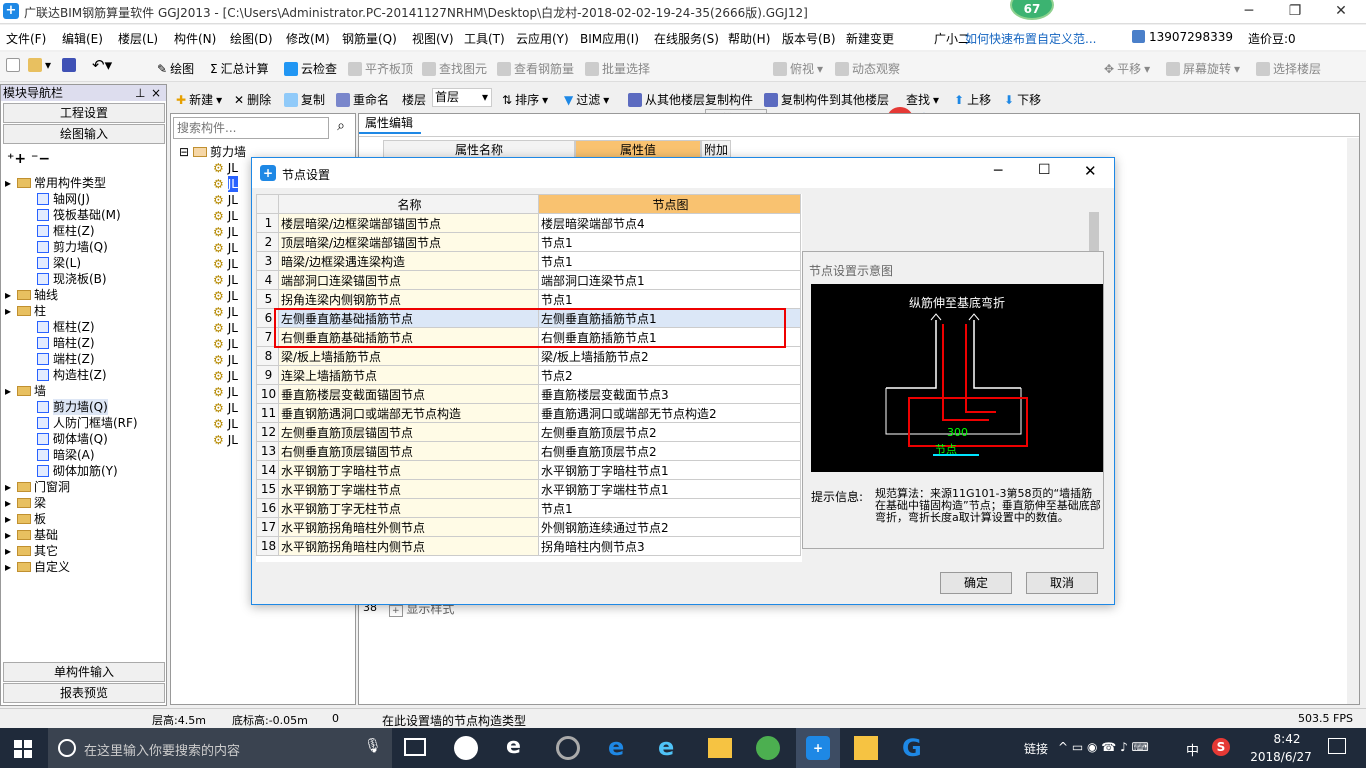  I want to click on sogou-tray-icon: S, so click(1221, 747).